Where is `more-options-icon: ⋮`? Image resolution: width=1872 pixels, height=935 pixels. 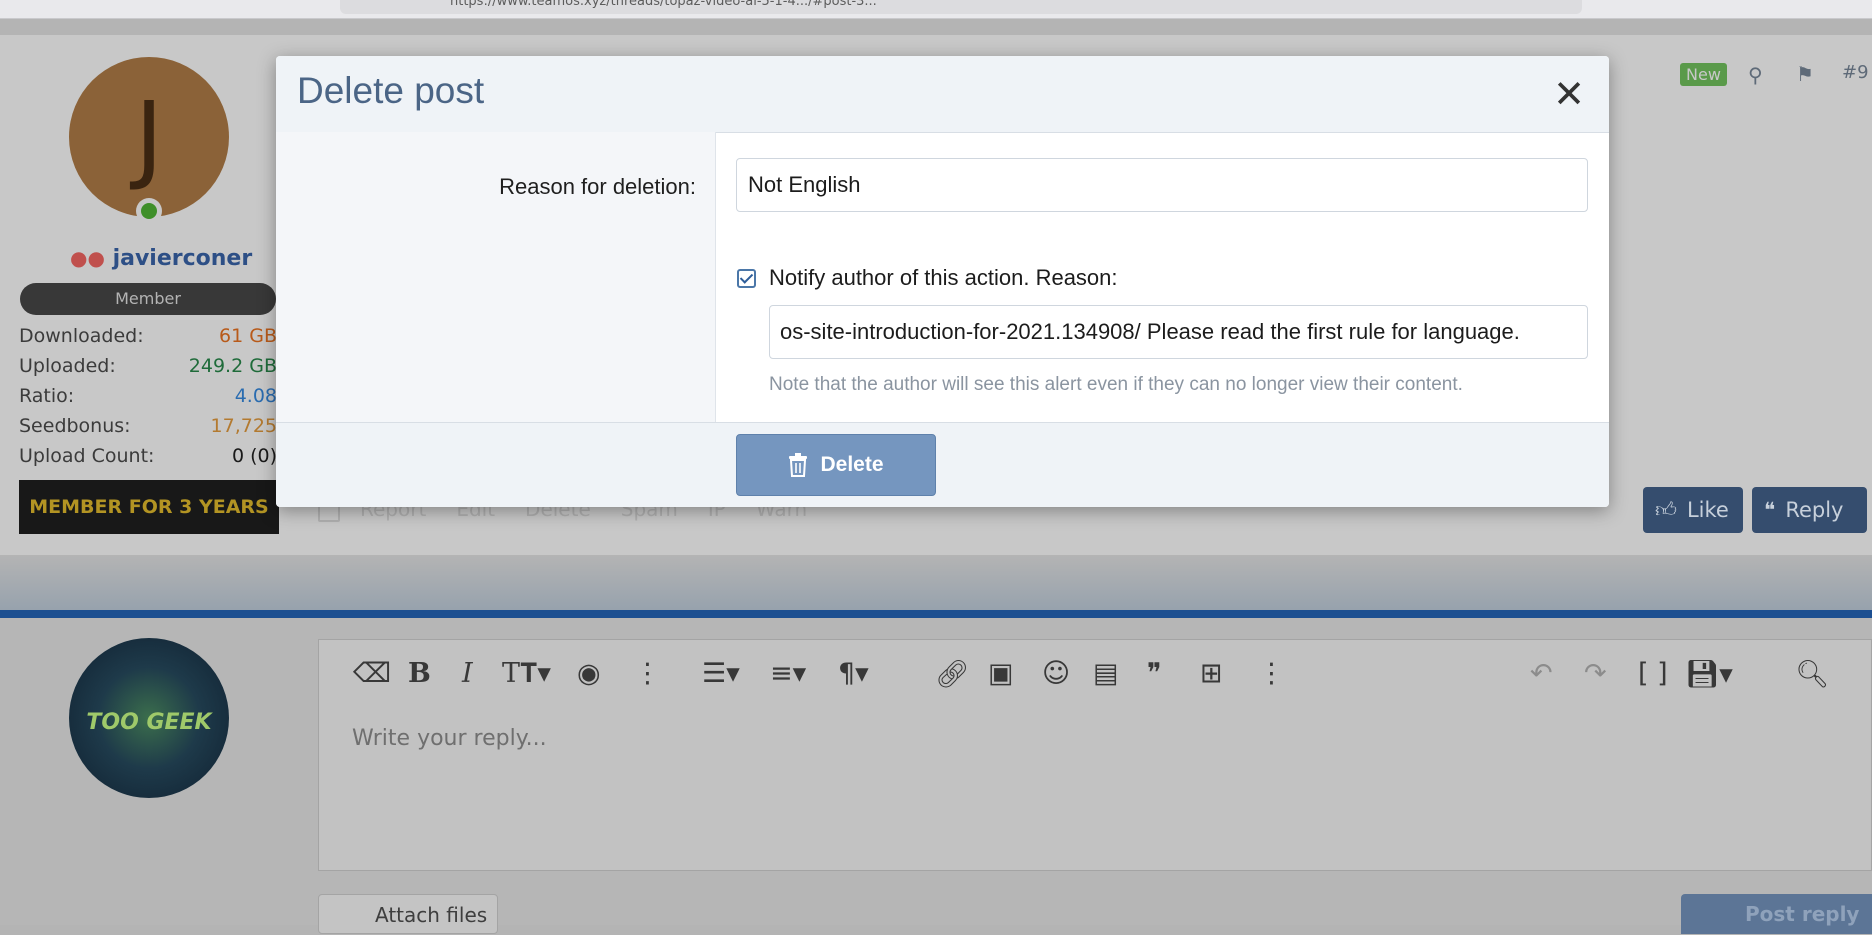 more-options-icon: ⋮ is located at coordinates (647, 673).